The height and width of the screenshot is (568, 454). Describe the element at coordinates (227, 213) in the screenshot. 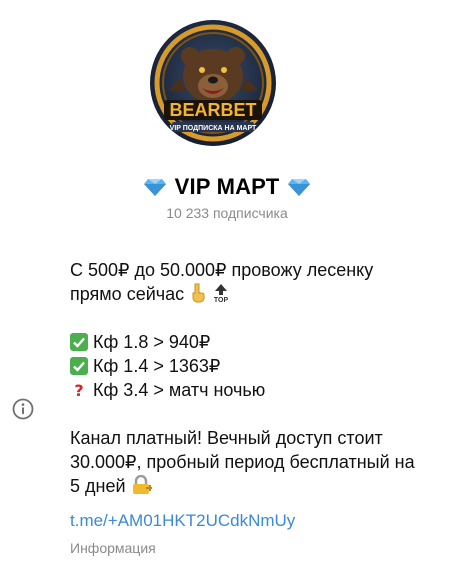

I see `subscriber-count: 10 233 подписчика` at that location.